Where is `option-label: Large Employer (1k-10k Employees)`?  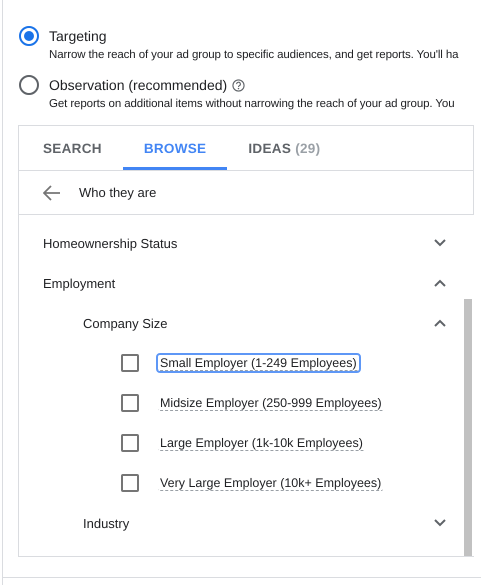 option-label: Large Employer (1k-10k Employees) is located at coordinates (261, 443).